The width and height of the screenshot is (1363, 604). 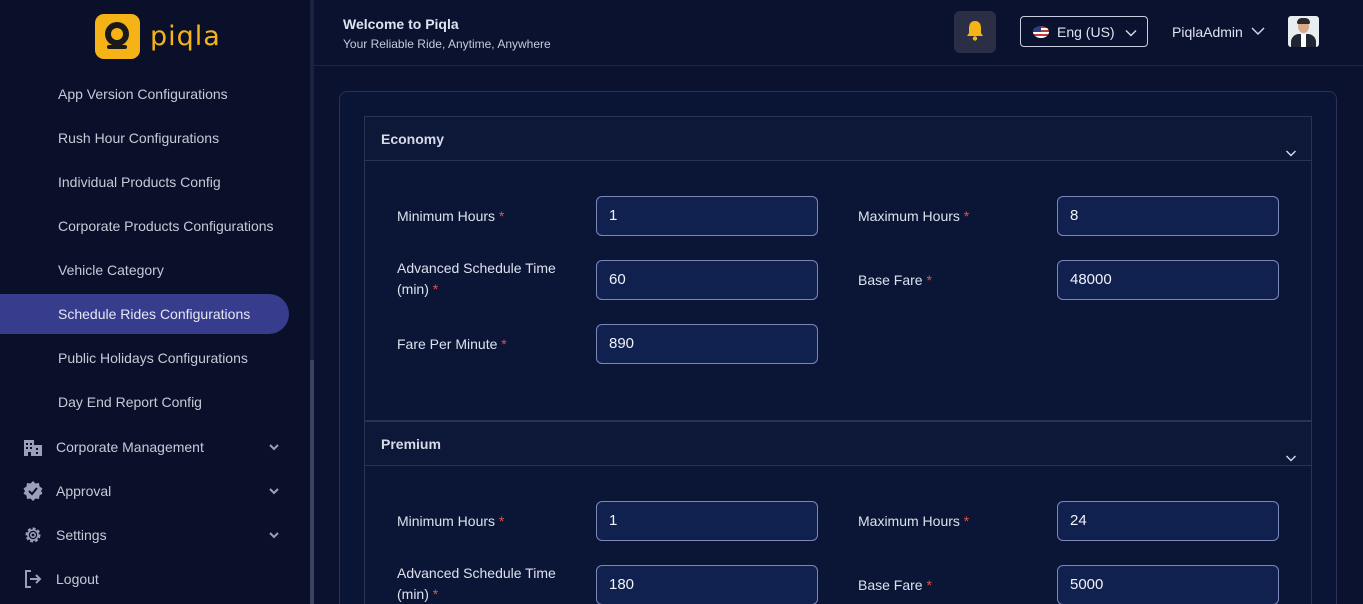 I want to click on sidebar-item-settings: Settings, so click(x=155, y=535).